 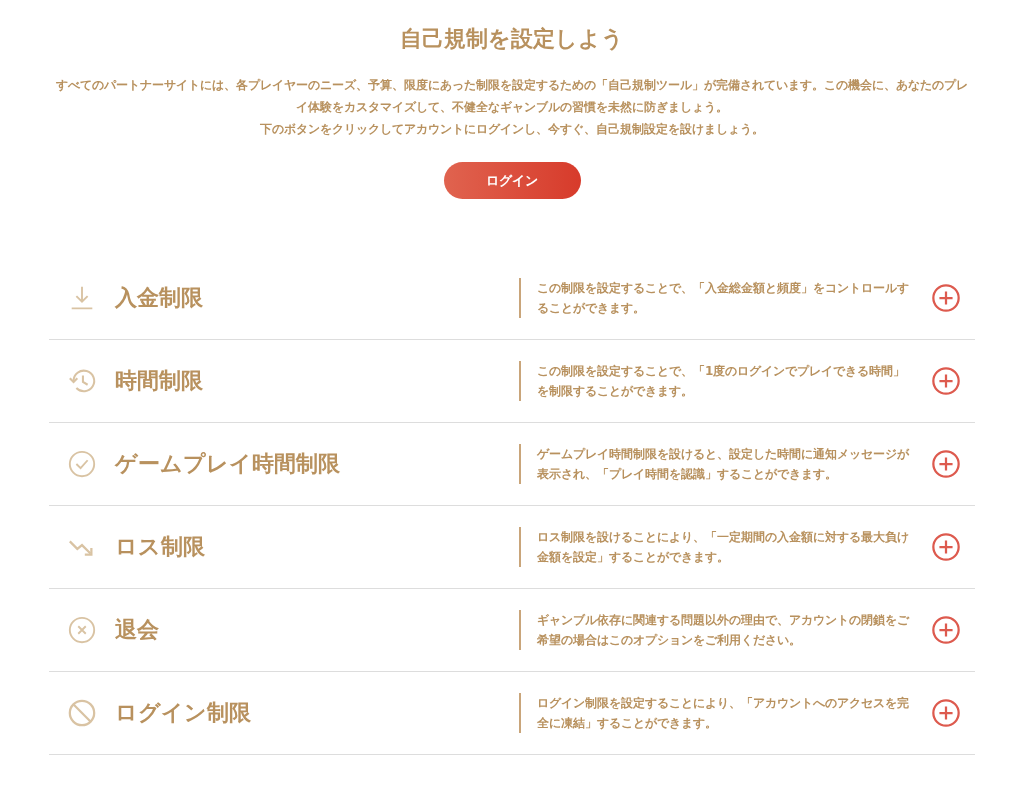 What do you see at coordinates (137, 630) in the screenshot?
I see `limit-title: 退会` at bounding box center [137, 630].